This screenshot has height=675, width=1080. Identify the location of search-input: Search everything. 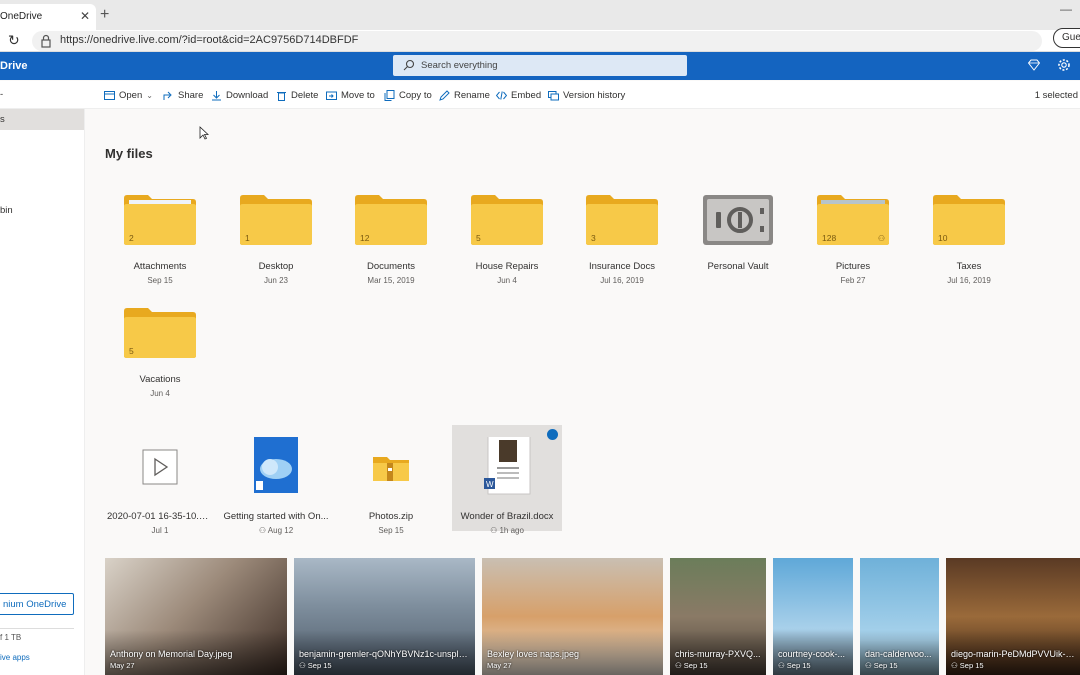
(540, 65).